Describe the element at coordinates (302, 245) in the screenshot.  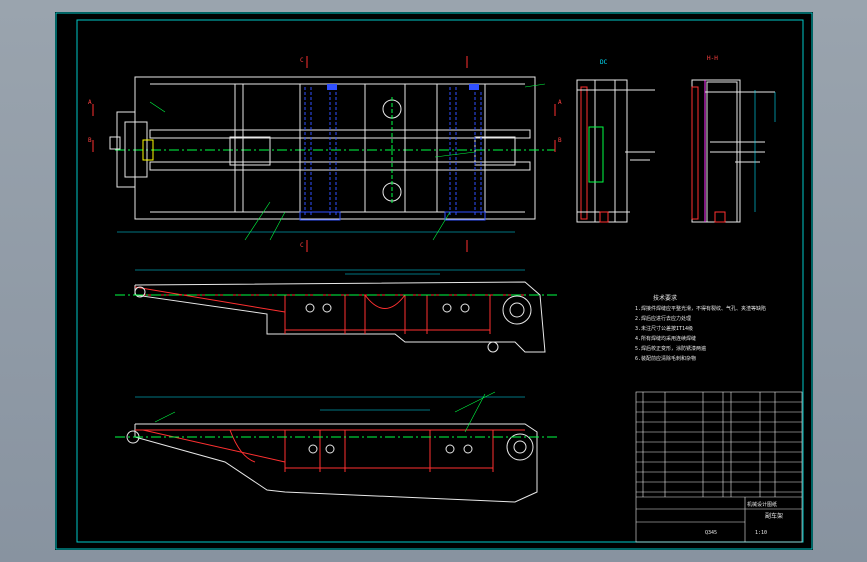
I see `section-mark-c-bottom: C` at that location.